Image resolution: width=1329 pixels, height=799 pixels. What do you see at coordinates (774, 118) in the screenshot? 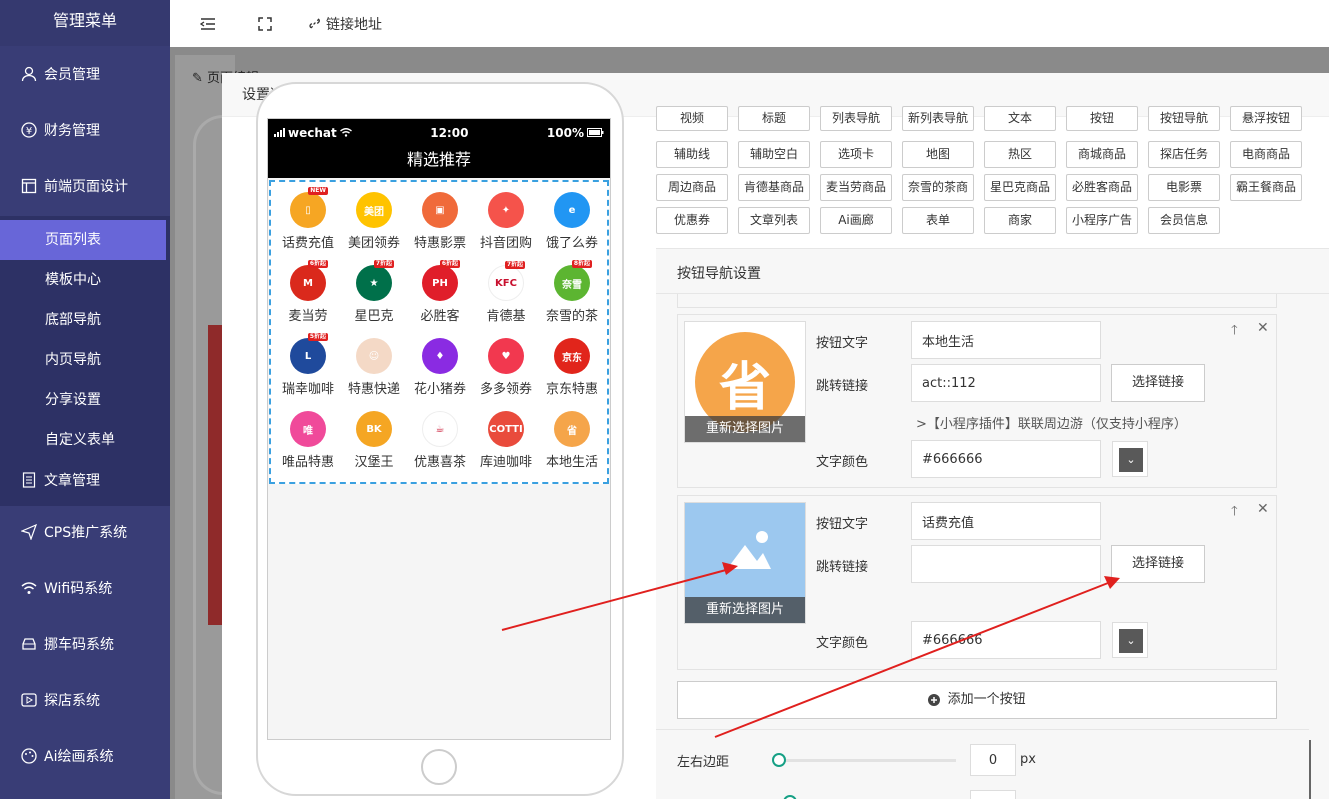
I see `component-button: 标题` at bounding box center [774, 118].